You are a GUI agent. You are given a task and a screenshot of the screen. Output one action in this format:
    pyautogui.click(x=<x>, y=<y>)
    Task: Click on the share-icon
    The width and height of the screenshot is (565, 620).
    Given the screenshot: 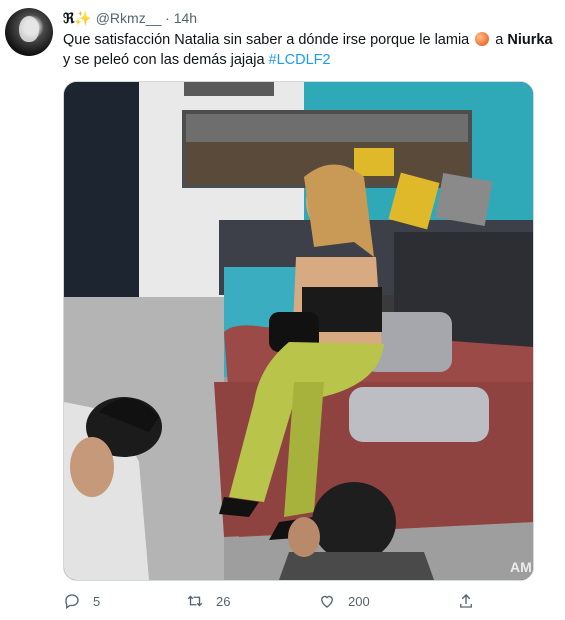 What is the action you would take?
    pyautogui.click(x=466, y=601)
    